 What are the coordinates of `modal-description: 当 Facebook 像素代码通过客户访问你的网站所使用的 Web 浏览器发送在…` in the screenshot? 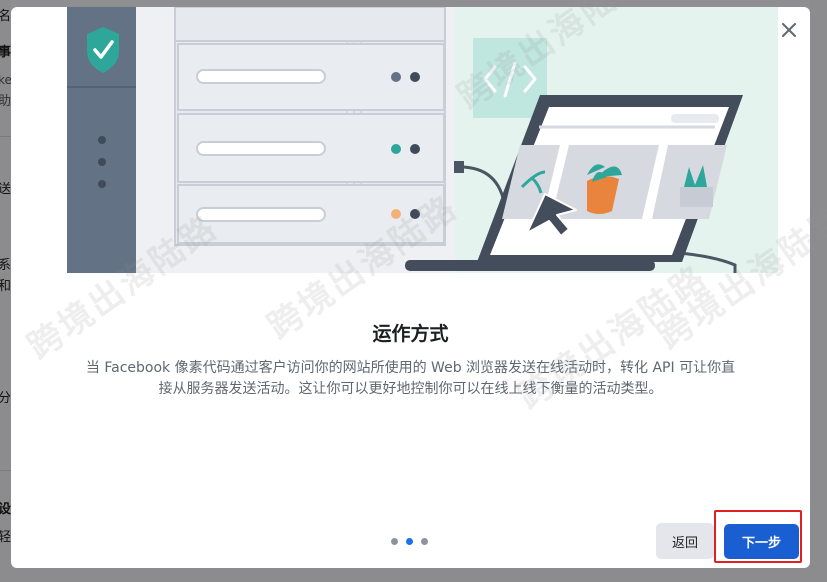 It's located at (410, 378).